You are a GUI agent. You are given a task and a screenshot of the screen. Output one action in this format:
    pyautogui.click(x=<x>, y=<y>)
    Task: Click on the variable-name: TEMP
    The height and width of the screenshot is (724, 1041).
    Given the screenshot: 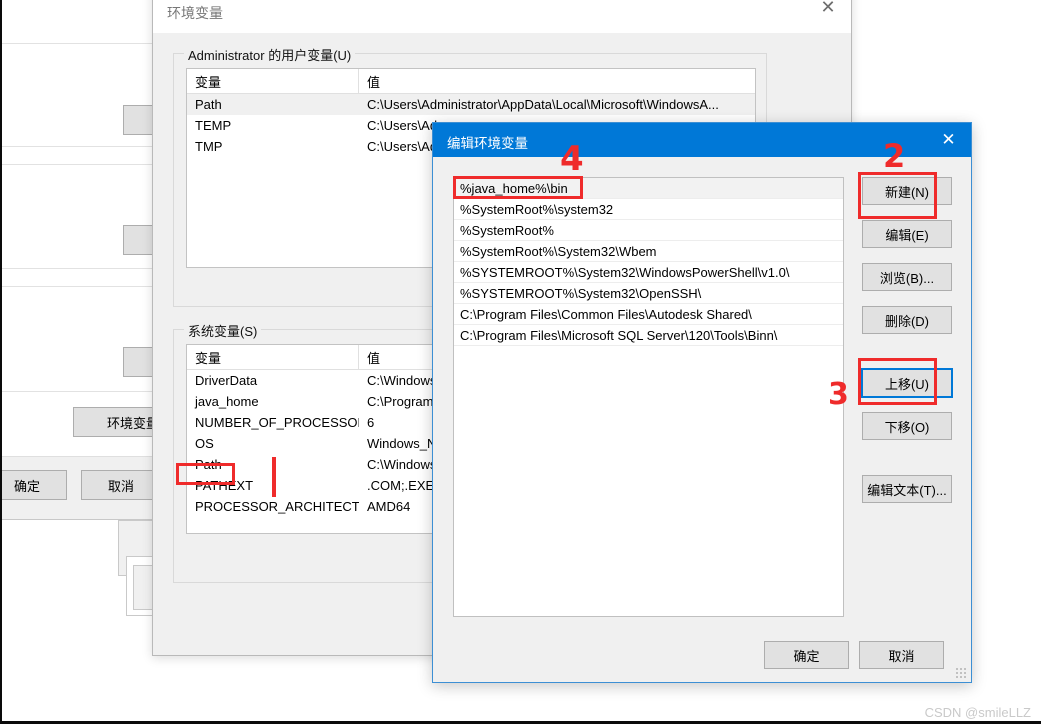 What is the action you would take?
    pyautogui.click(x=213, y=125)
    